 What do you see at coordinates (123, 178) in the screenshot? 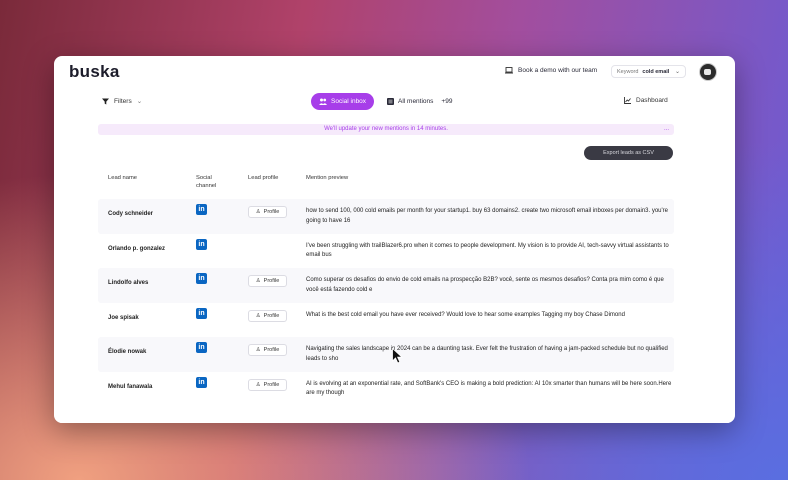
I see `header-lead-name: Lead name` at bounding box center [123, 178].